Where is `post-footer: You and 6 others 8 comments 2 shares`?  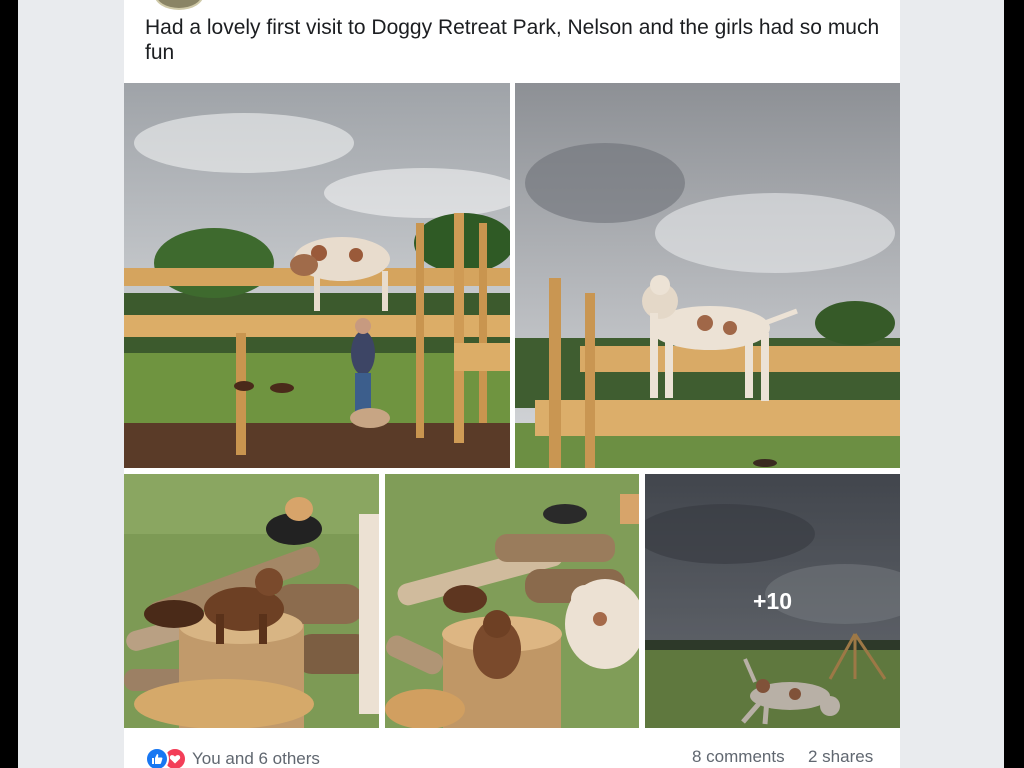
post-footer: You and 6 others 8 comments 2 shares is located at coordinates (512, 751).